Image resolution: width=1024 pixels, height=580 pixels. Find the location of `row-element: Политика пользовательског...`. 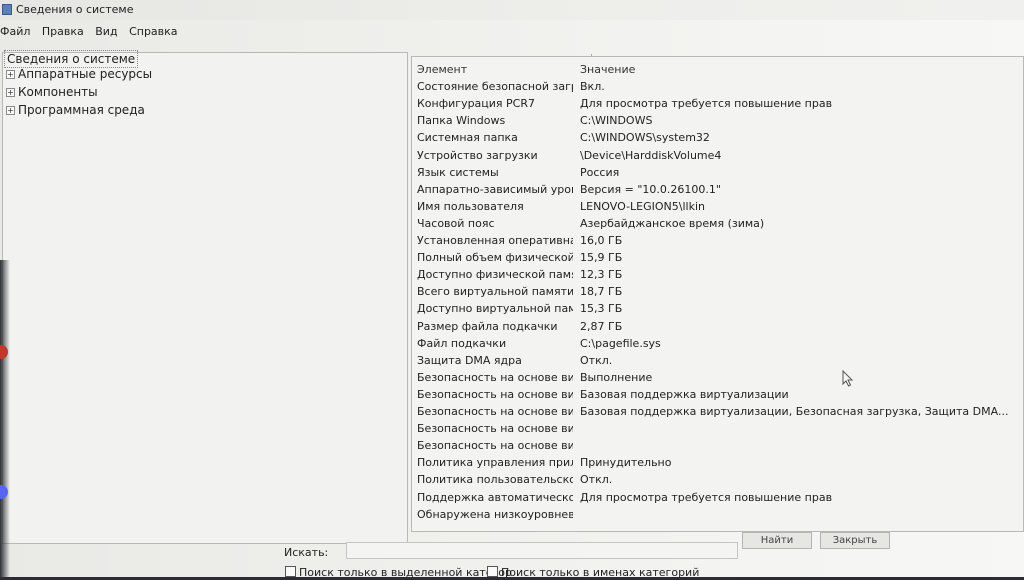

row-element: Политика пользовательског... is located at coordinates (495, 480).